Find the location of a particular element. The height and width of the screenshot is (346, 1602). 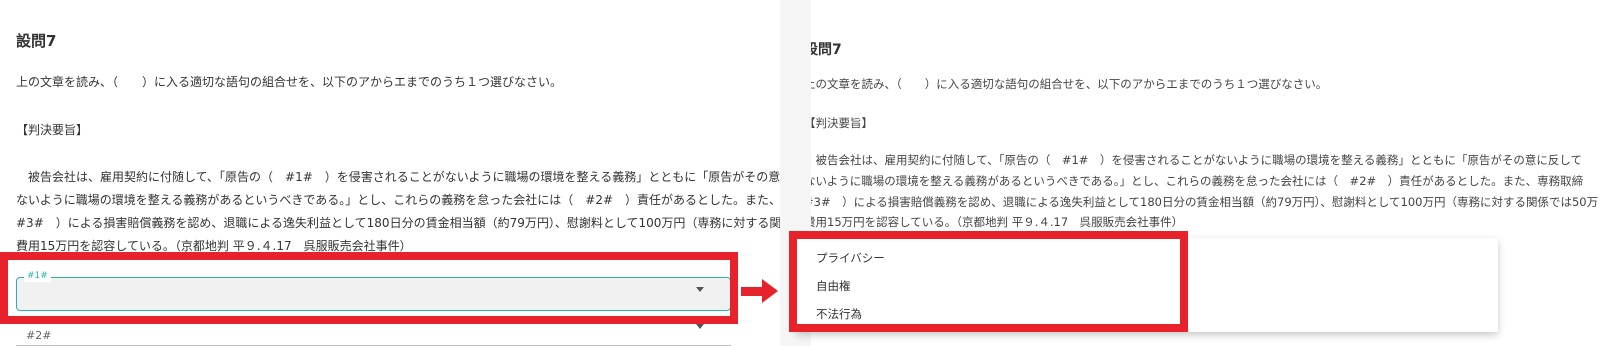

highlight-frame-select is located at coordinates (369, 288).